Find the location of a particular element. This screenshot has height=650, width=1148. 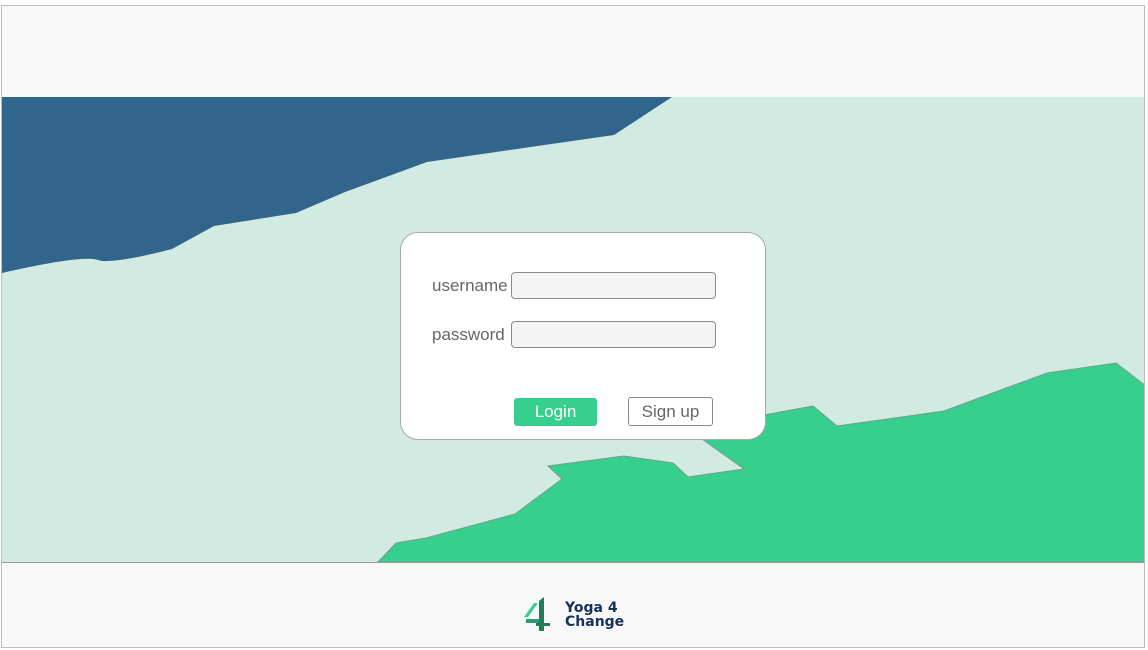

login-button: Login is located at coordinates (555, 412).